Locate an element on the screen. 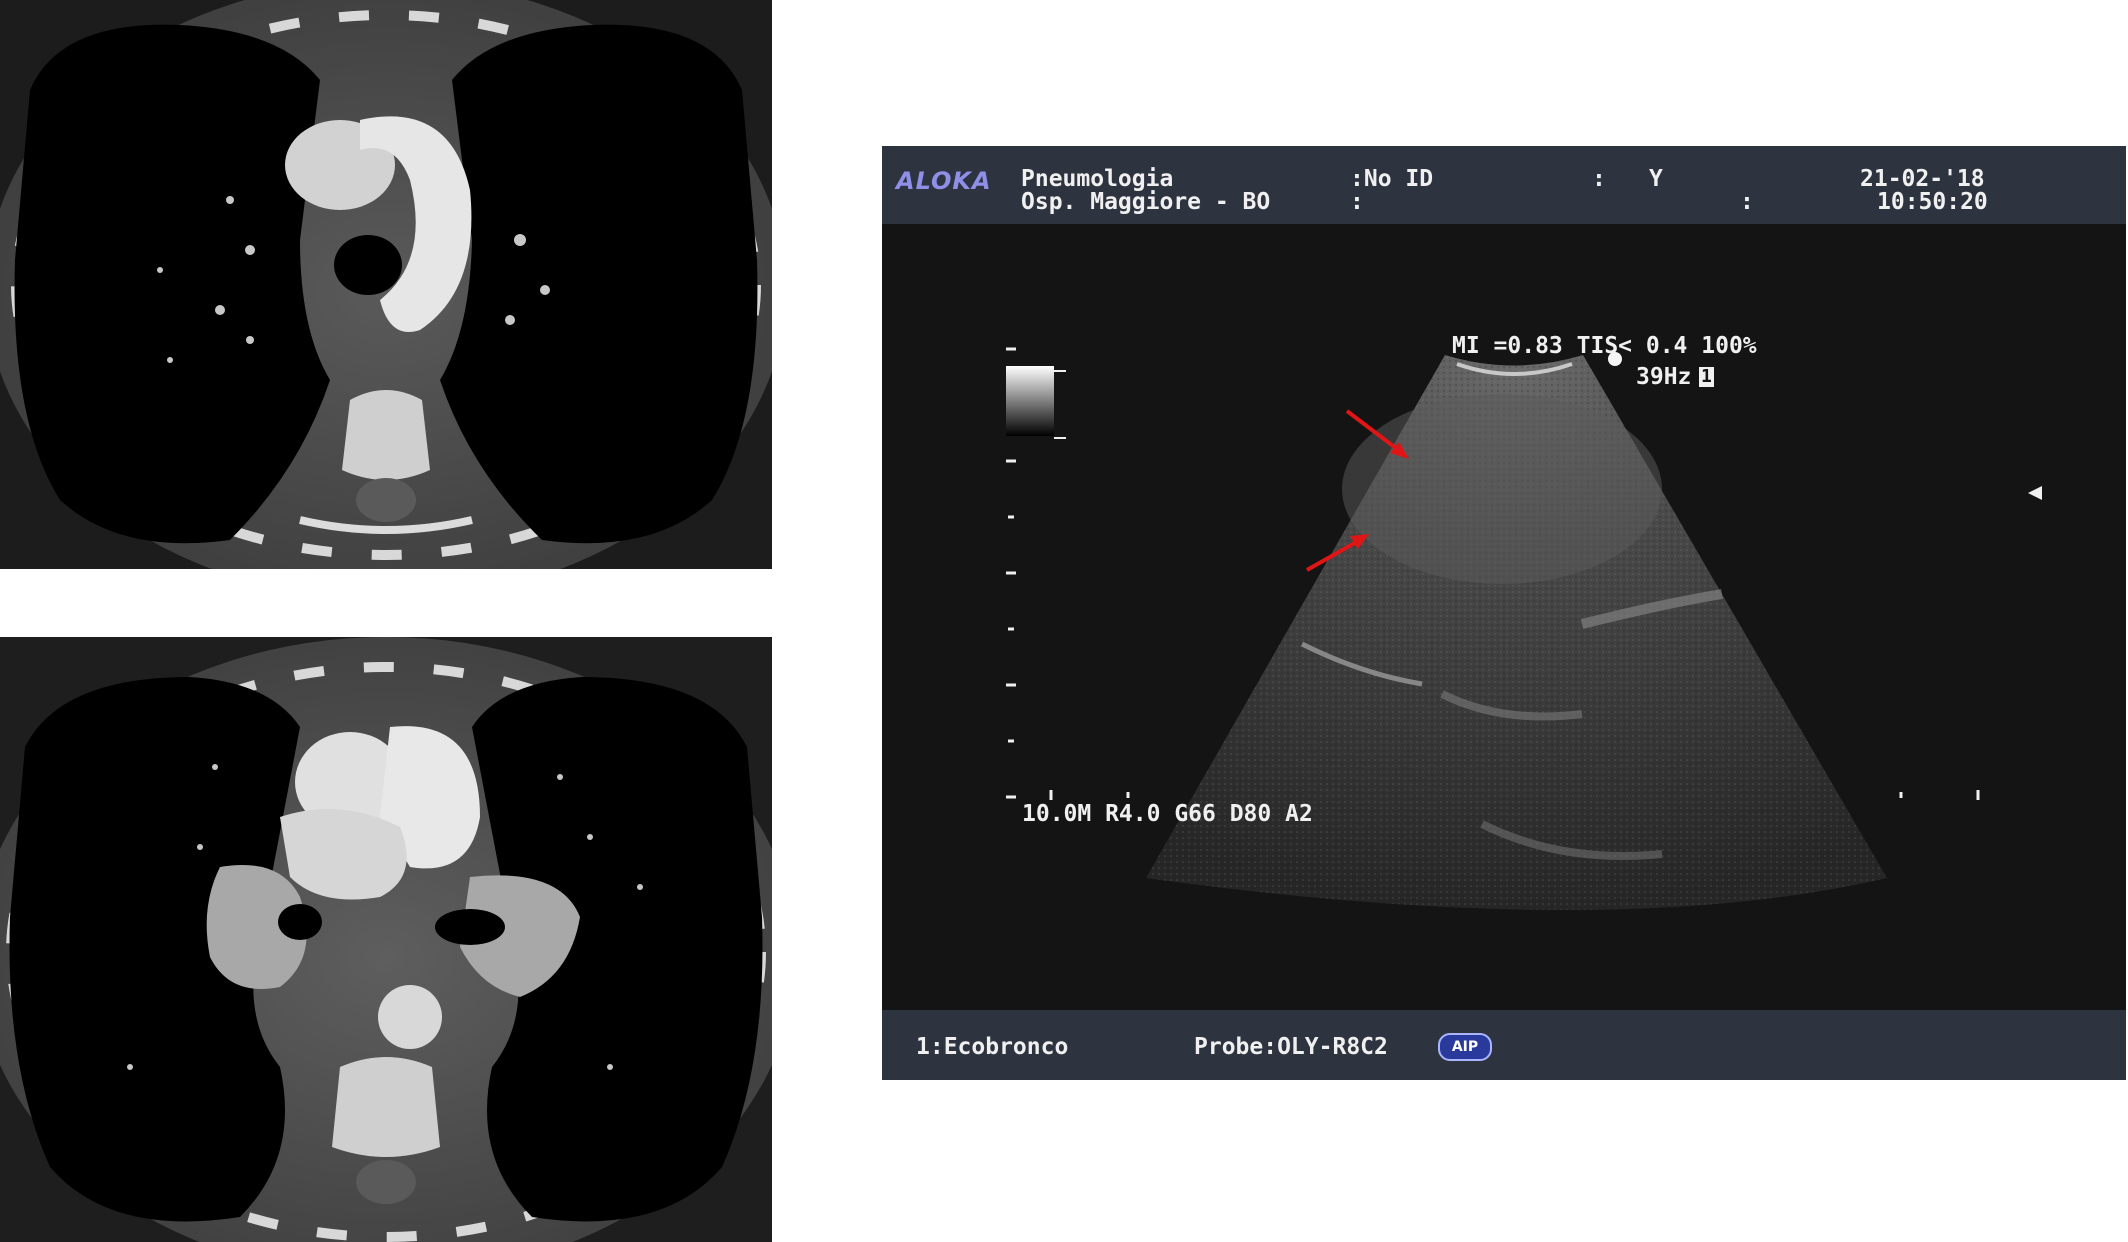 The height and width of the screenshot is (1242, 2128). hospital-label: Osp. Maggiore - BO is located at coordinates (1146, 202).